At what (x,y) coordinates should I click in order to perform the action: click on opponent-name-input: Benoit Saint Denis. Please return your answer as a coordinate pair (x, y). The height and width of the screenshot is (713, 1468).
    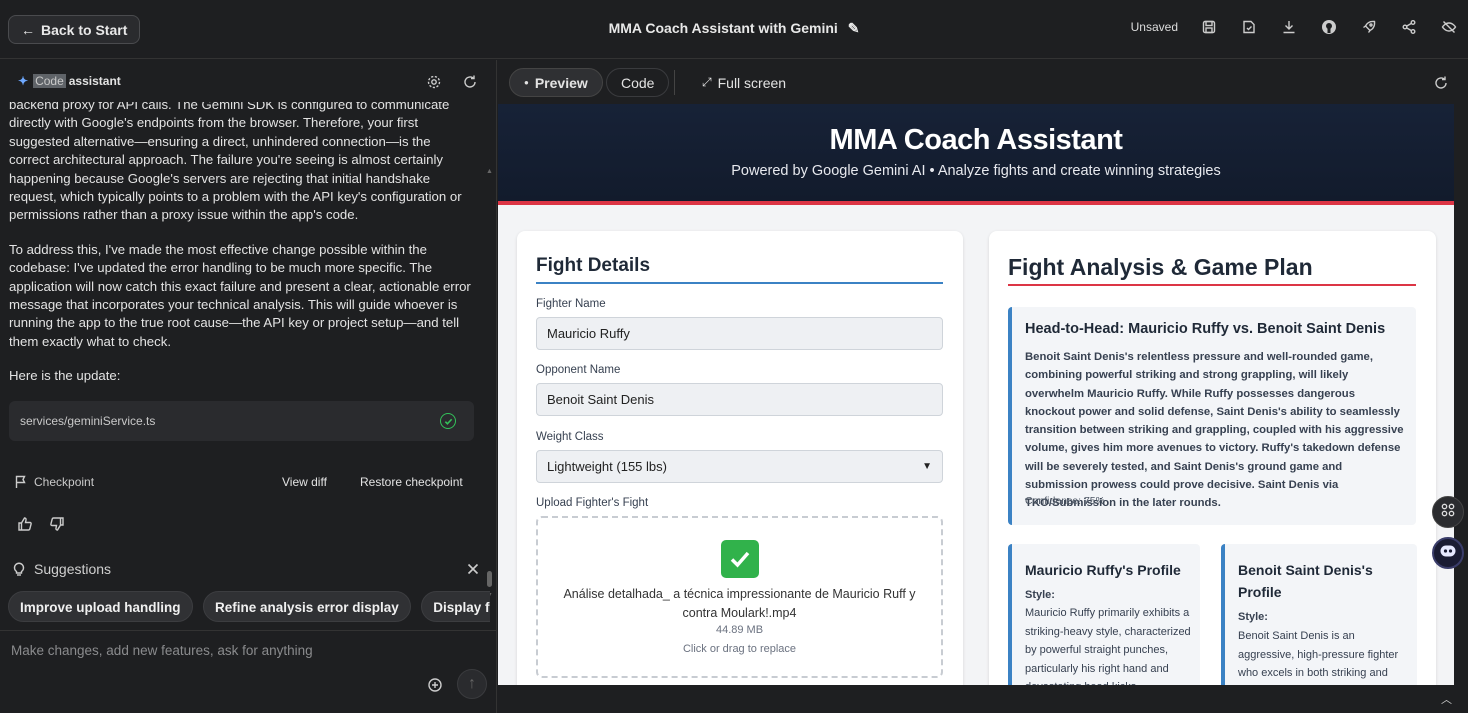
    Looking at the image, I should click on (739, 399).